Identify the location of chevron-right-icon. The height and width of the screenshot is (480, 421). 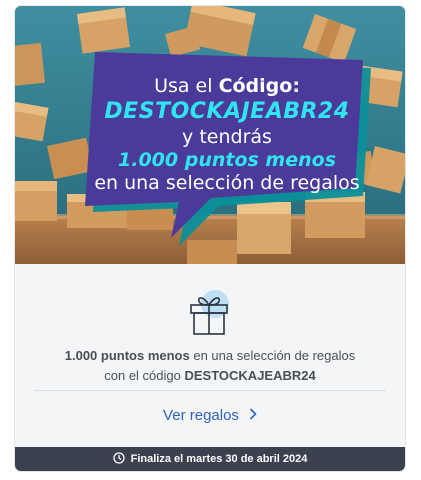
(253, 415).